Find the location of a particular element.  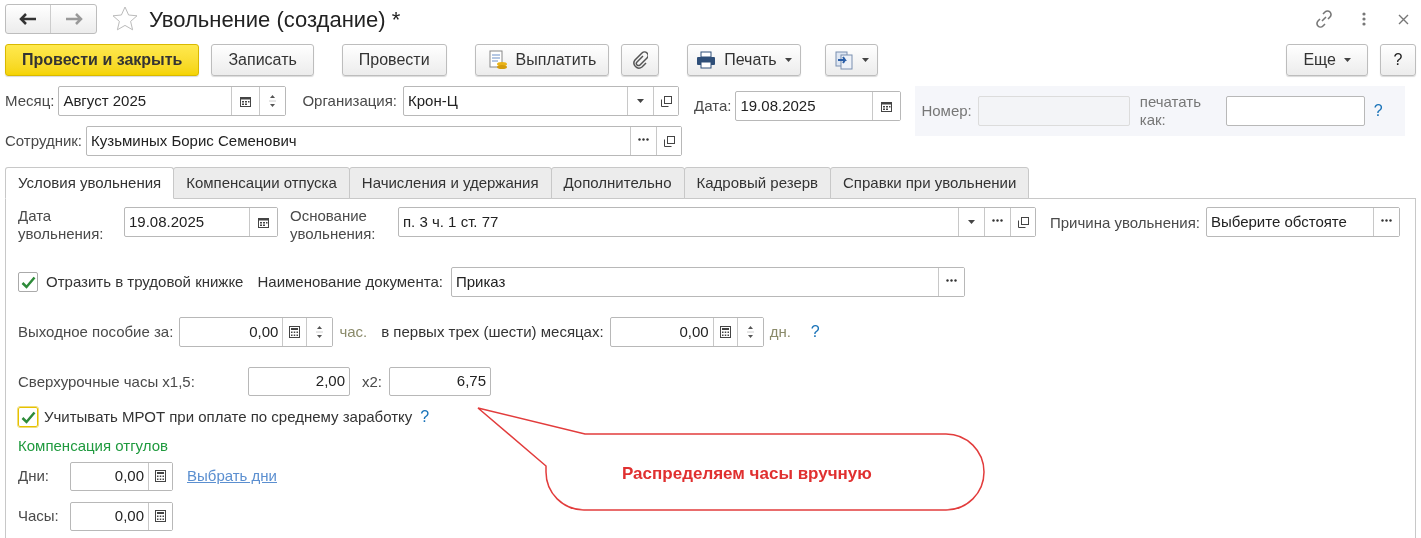

callout-text: Распределяем часы вручную is located at coordinates (747, 474).